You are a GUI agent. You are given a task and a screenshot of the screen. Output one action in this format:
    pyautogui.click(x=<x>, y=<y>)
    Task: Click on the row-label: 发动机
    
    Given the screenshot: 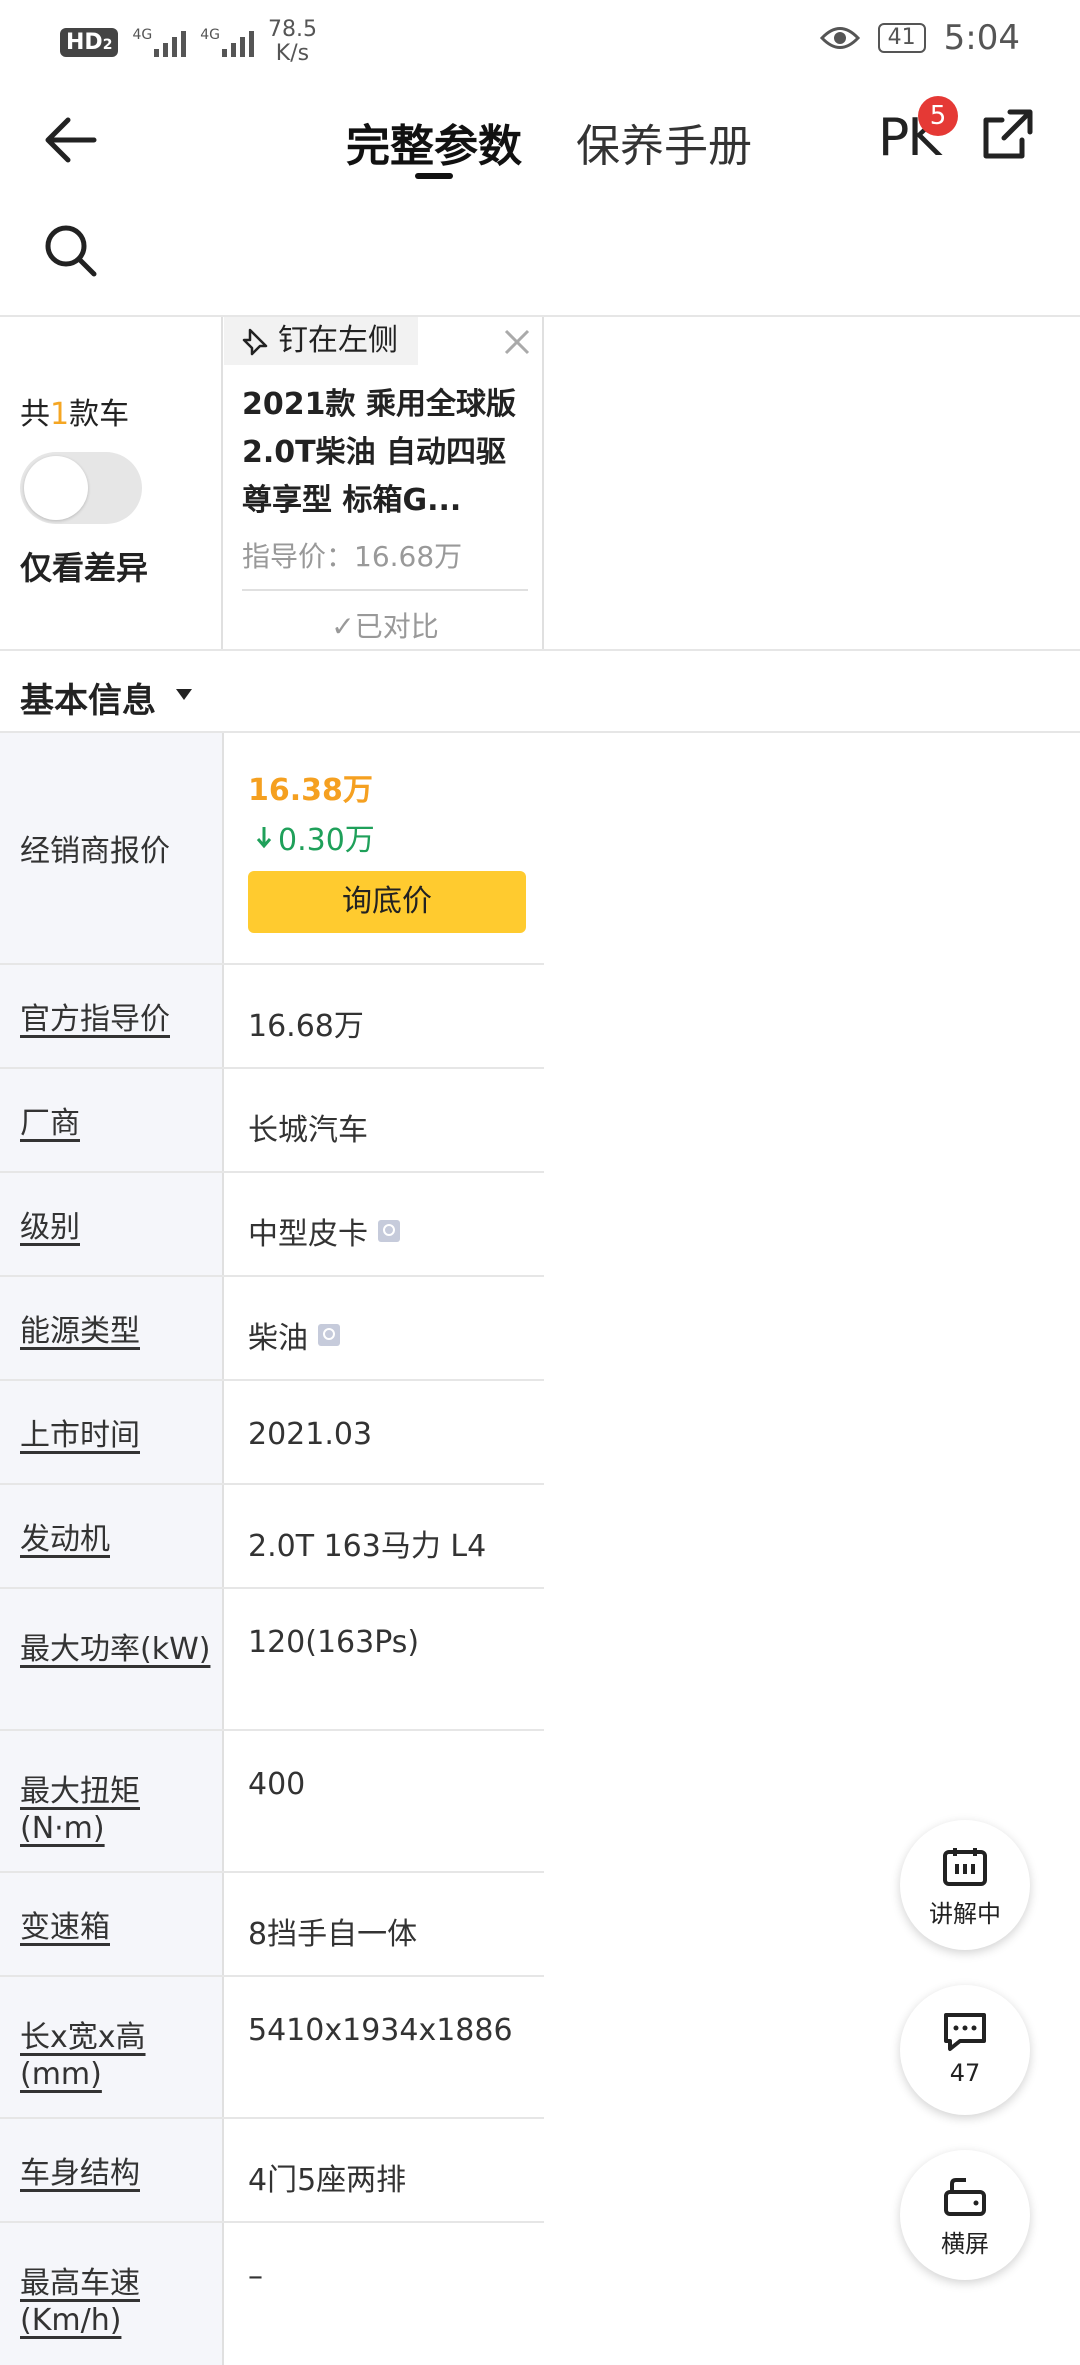 What is the action you would take?
    pyautogui.click(x=112, y=1536)
    